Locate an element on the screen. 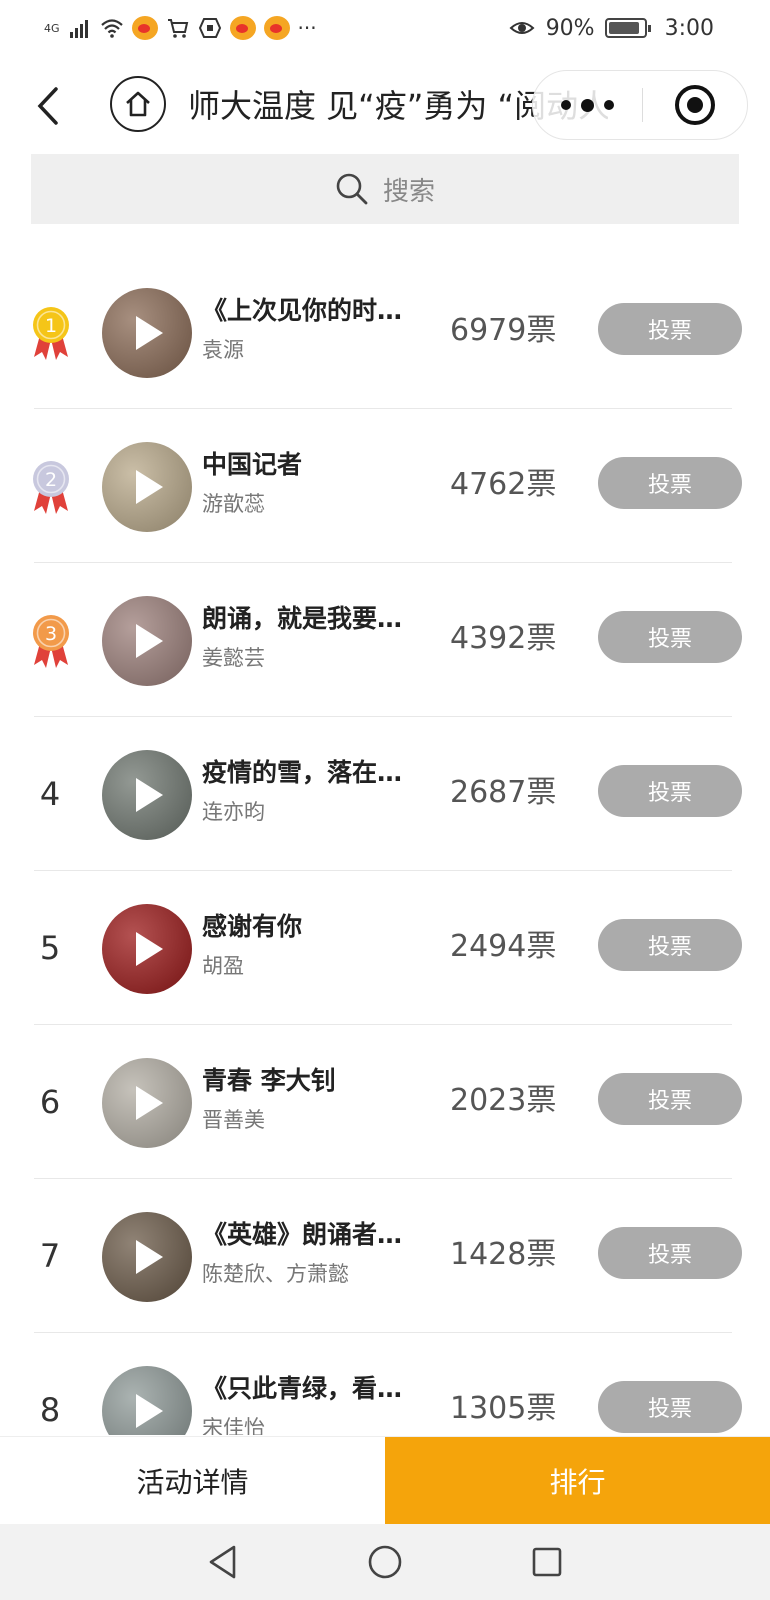 The height and width of the screenshot is (1600, 770). search-input: 搜索 is located at coordinates (385, 189).